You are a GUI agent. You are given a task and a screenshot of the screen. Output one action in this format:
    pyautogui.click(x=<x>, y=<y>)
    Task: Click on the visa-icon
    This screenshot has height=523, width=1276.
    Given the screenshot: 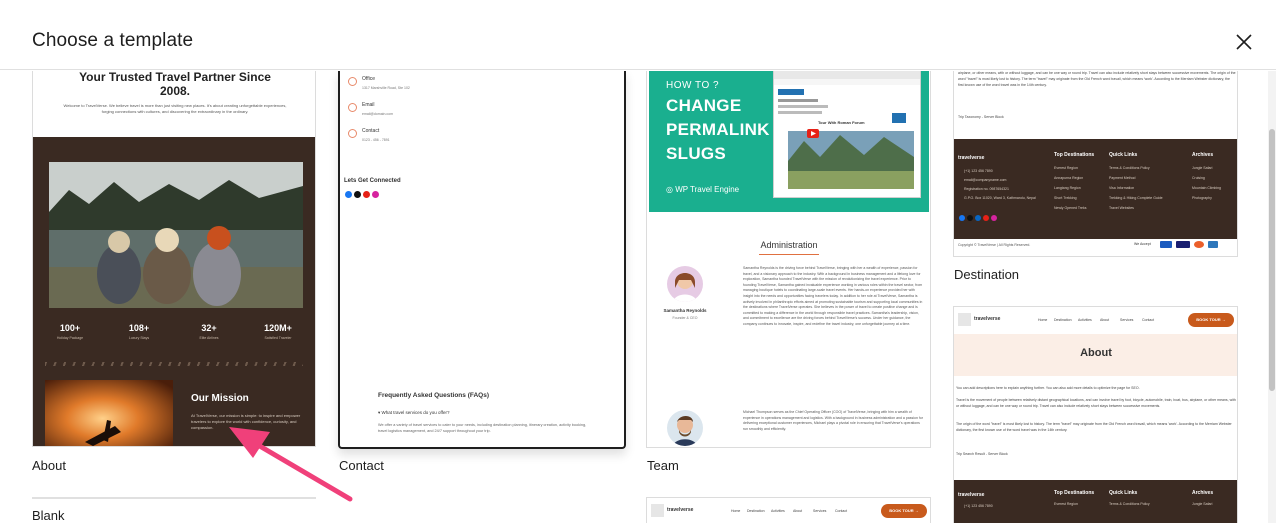 What is the action you would take?
    pyautogui.click(x=1183, y=244)
    